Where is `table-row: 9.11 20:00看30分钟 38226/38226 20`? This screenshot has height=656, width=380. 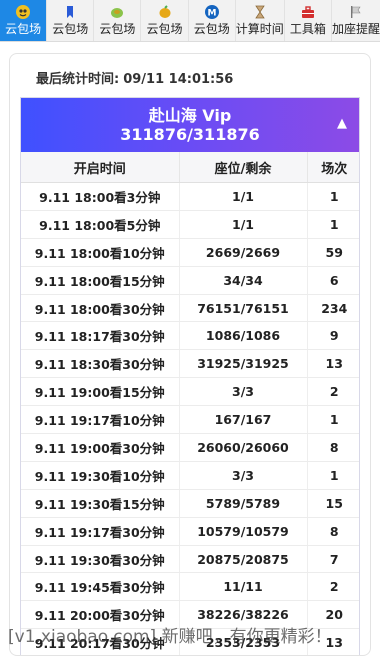 table-row: 9.11 20:00看30分钟 38226/38226 20 is located at coordinates (190, 615).